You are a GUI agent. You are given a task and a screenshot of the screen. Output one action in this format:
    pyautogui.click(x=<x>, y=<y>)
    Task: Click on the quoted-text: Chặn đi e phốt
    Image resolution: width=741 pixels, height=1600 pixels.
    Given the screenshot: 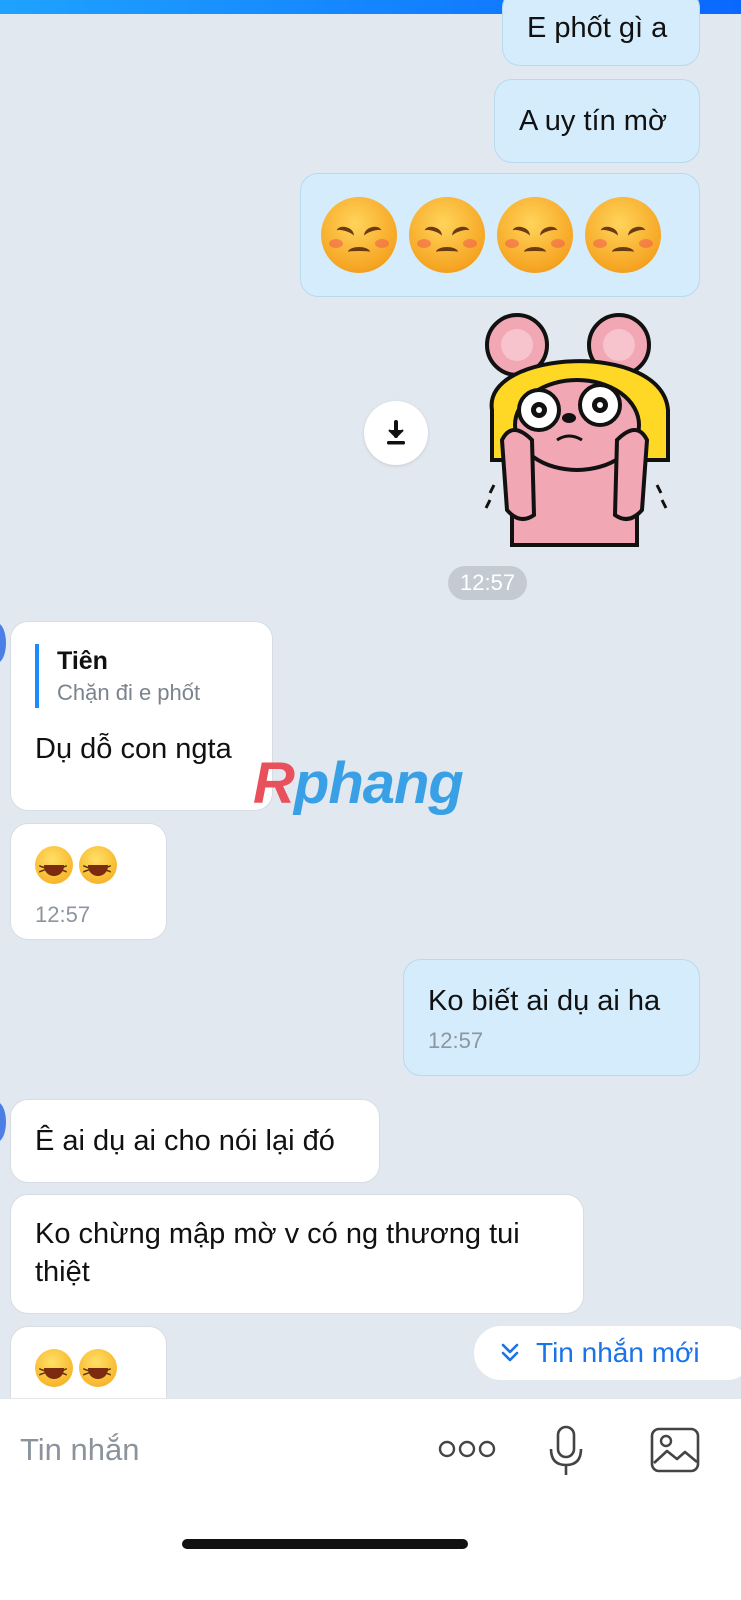 What is the action you would take?
    pyautogui.click(x=129, y=692)
    